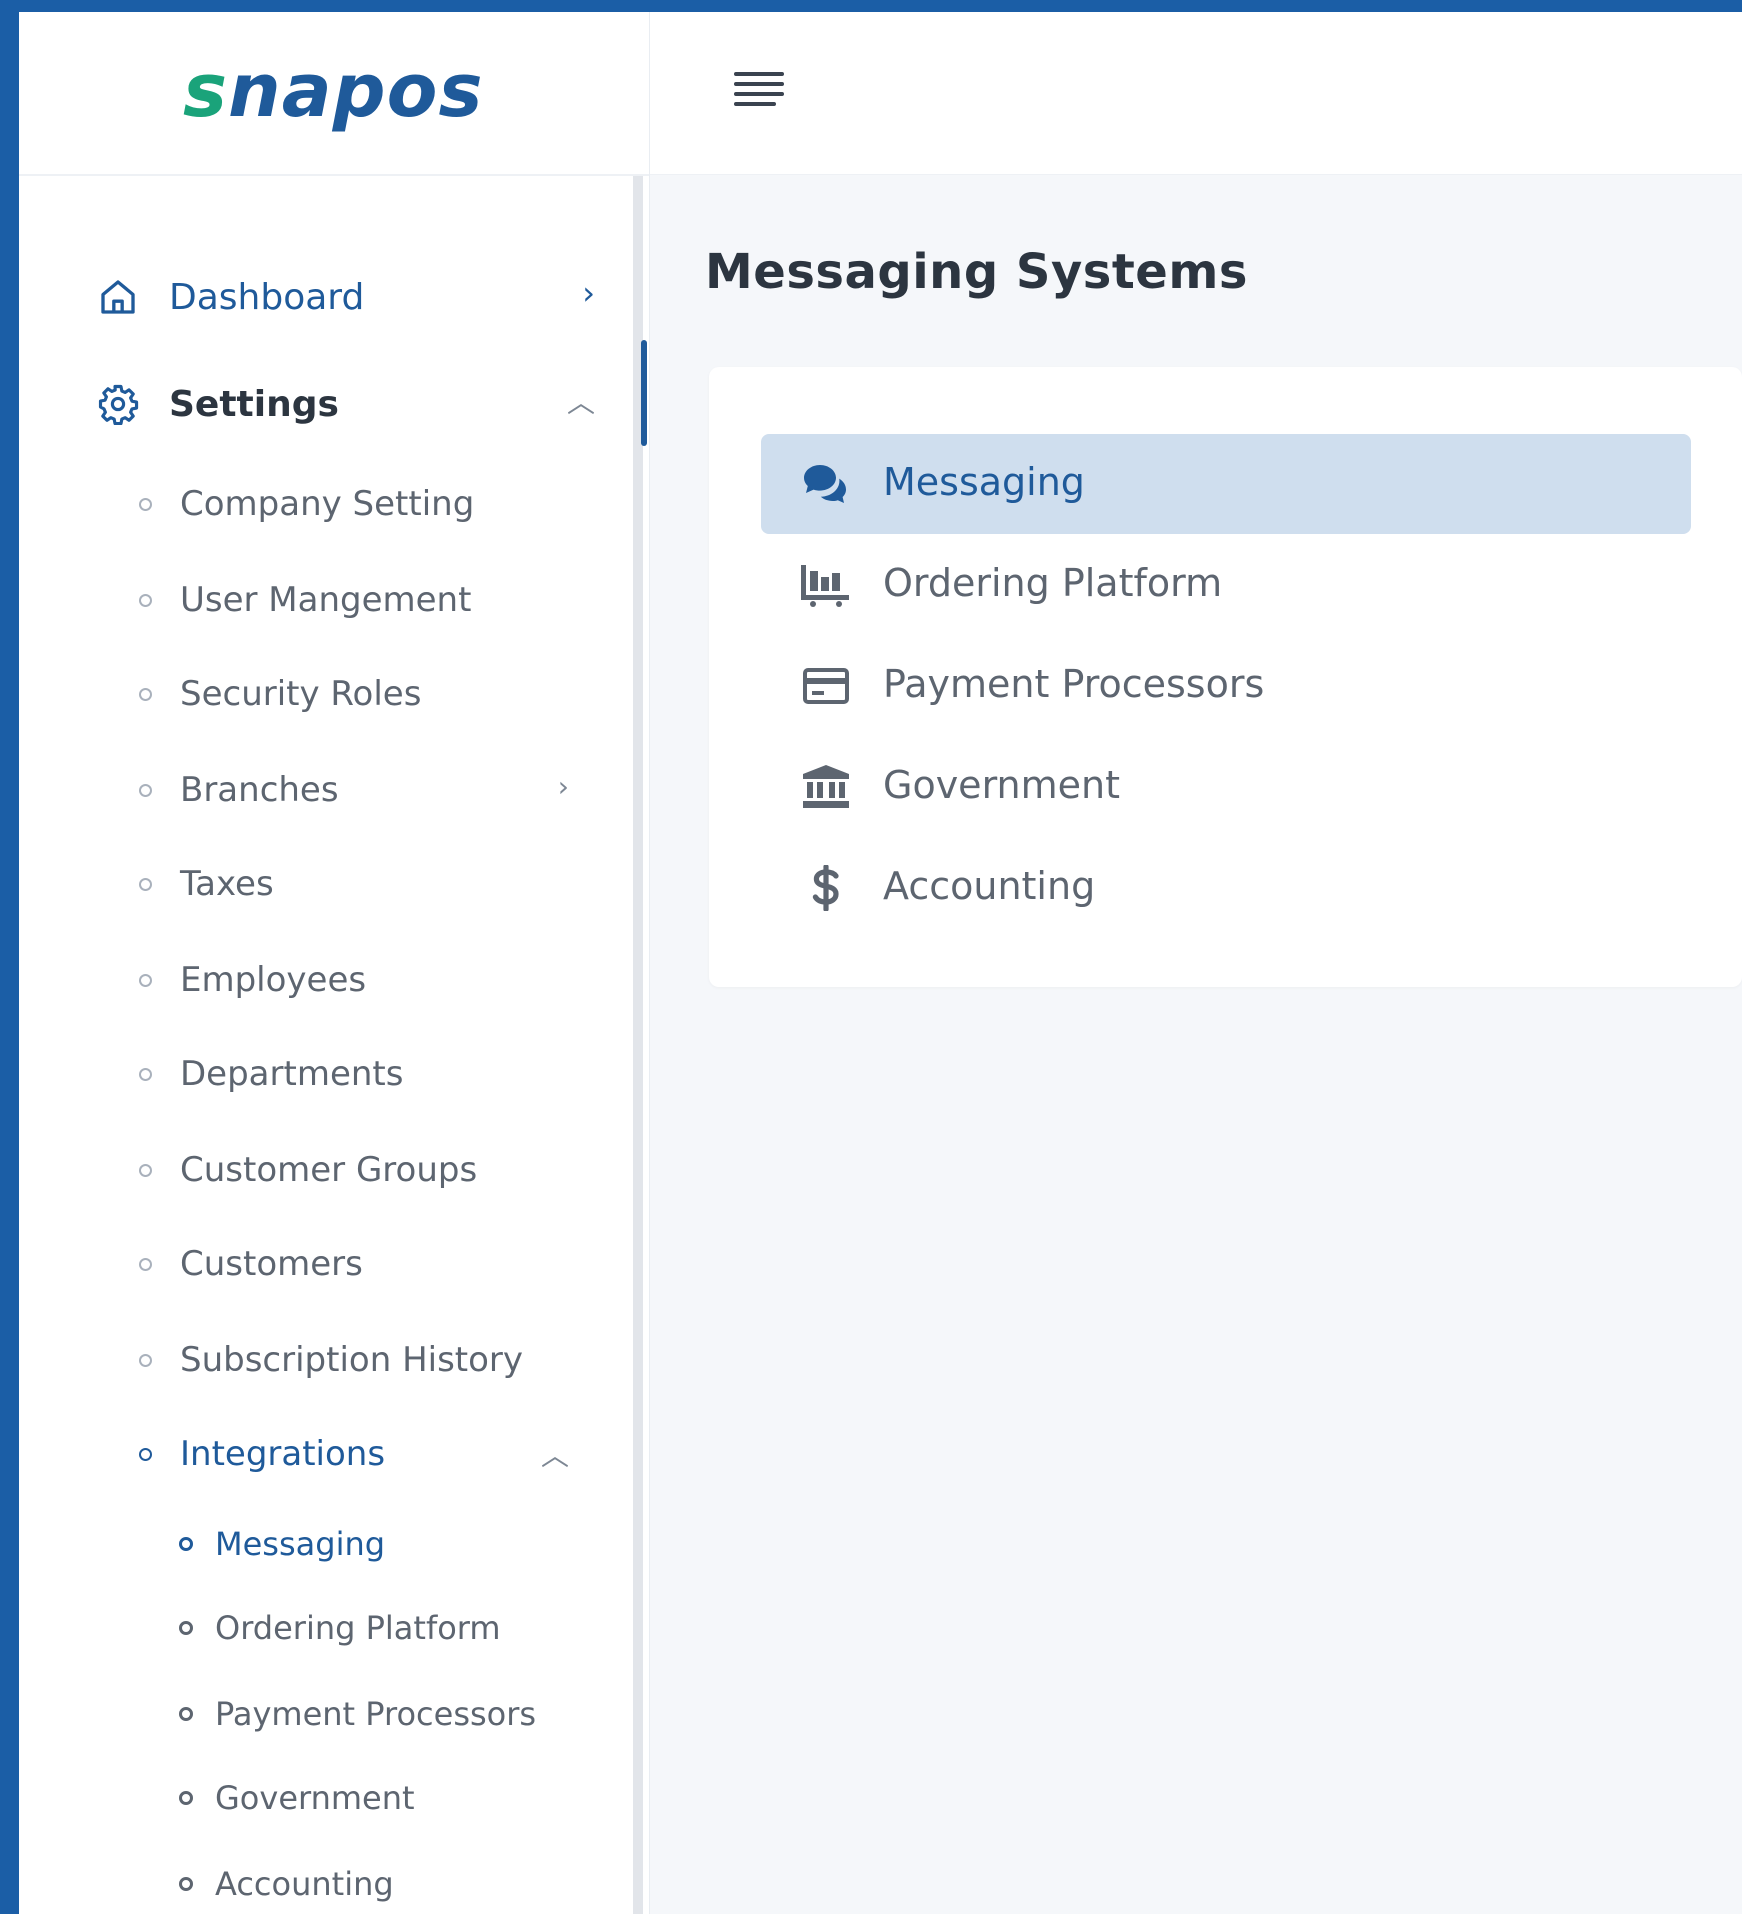  Describe the element at coordinates (760, 90) in the screenshot. I see `menu-toggle-icon` at that location.